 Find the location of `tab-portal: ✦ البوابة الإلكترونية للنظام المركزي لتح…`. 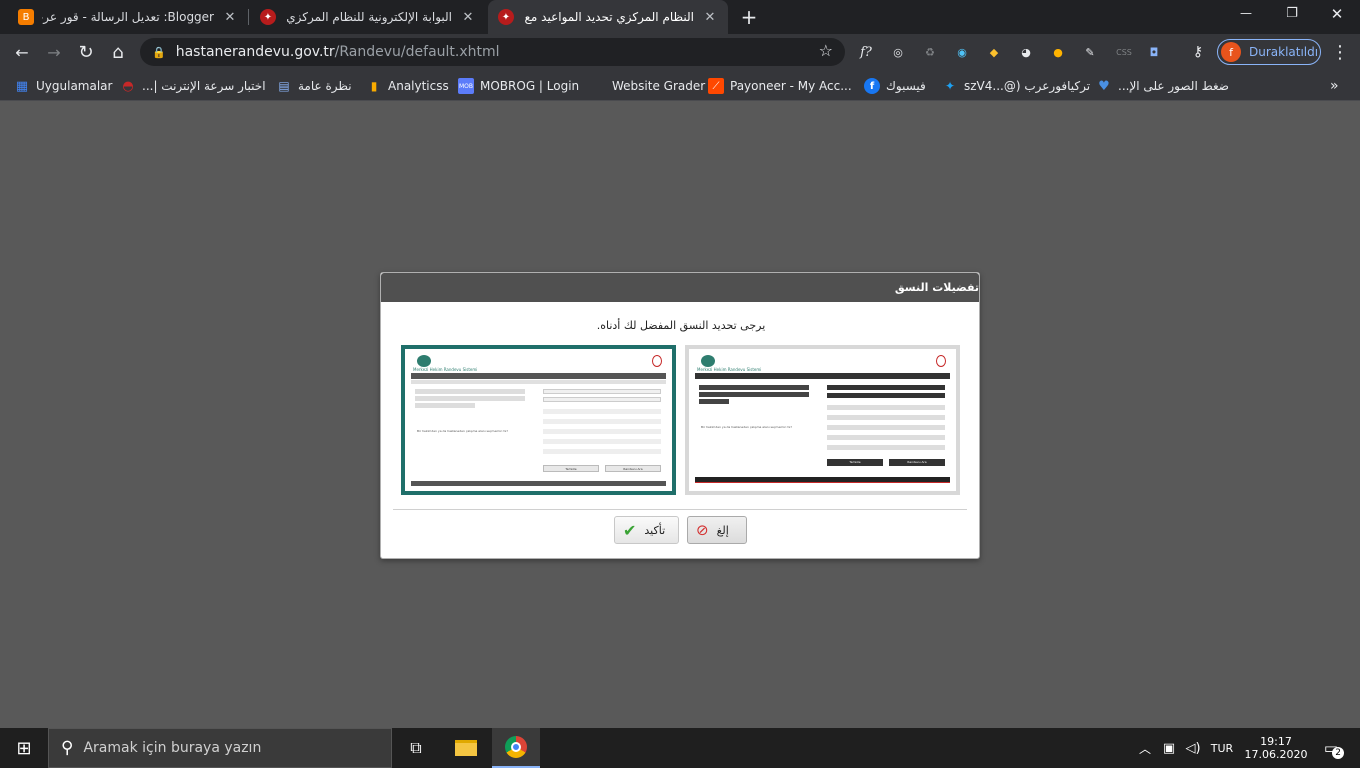

tab-portal: ✦ البوابة الإلكترونية للنظام المركزي لتح… is located at coordinates (368, 17).